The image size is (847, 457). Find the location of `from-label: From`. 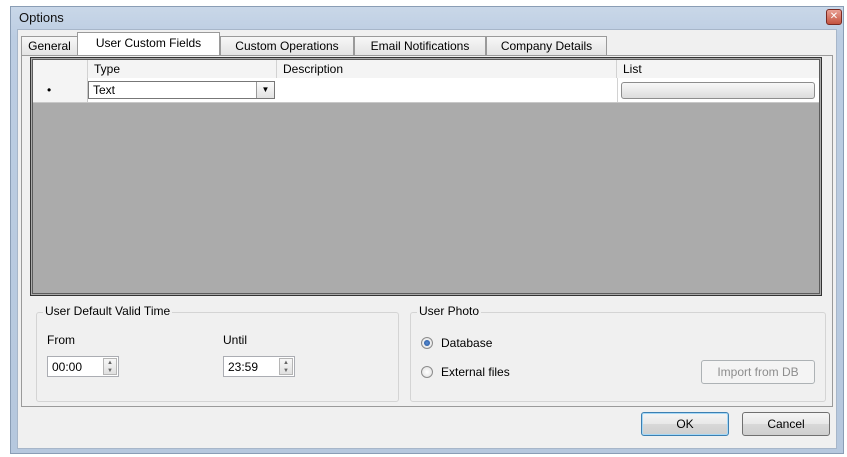

from-label: From is located at coordinates (61, 340).